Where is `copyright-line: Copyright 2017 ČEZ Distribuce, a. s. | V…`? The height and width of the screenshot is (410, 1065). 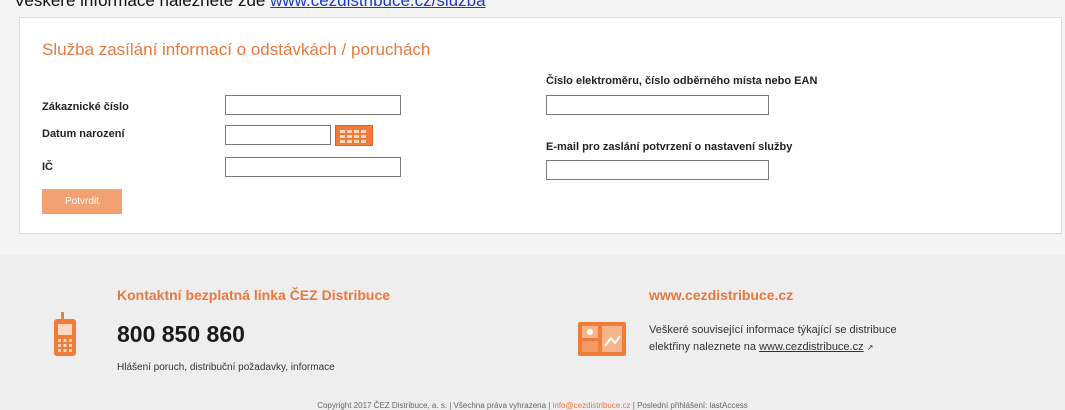 copyright-line: Copyright 2017 ČEZ Distribuce, a. s. | V… is located at coordinates (532, 405).